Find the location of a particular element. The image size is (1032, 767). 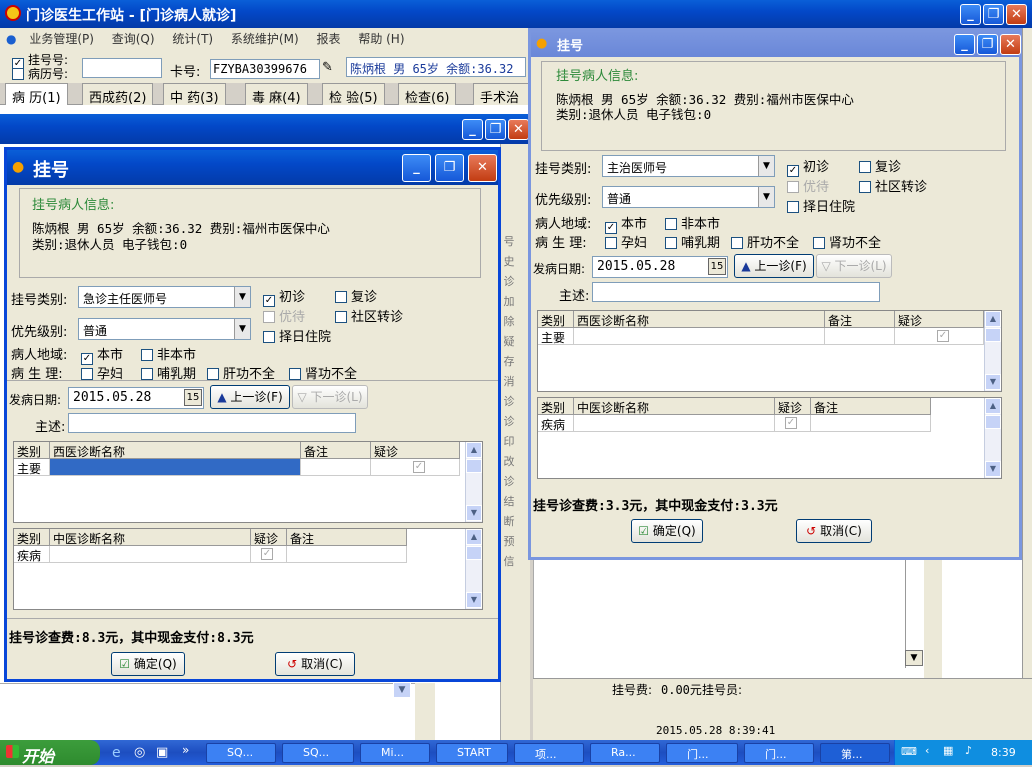

dialog-b-liver-checkbox: 肝功不全 is located at coordinates (765, 241).